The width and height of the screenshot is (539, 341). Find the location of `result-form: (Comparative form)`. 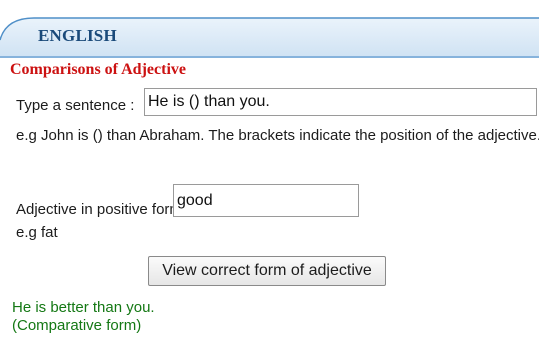

result-form: (Comparative form) is located at coordinates (77, 325).